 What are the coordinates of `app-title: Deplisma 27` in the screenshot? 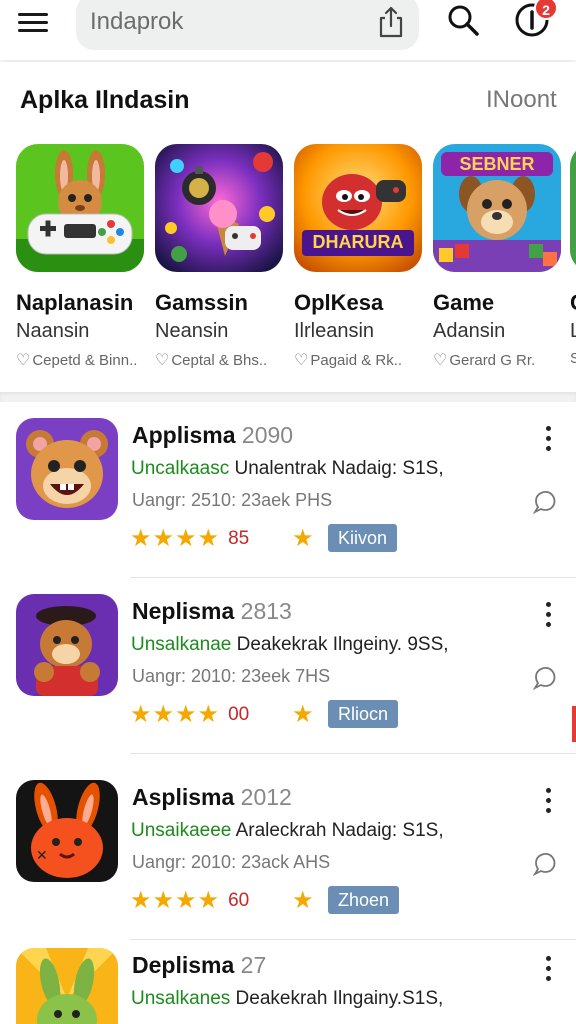 It's located at (199, 965).